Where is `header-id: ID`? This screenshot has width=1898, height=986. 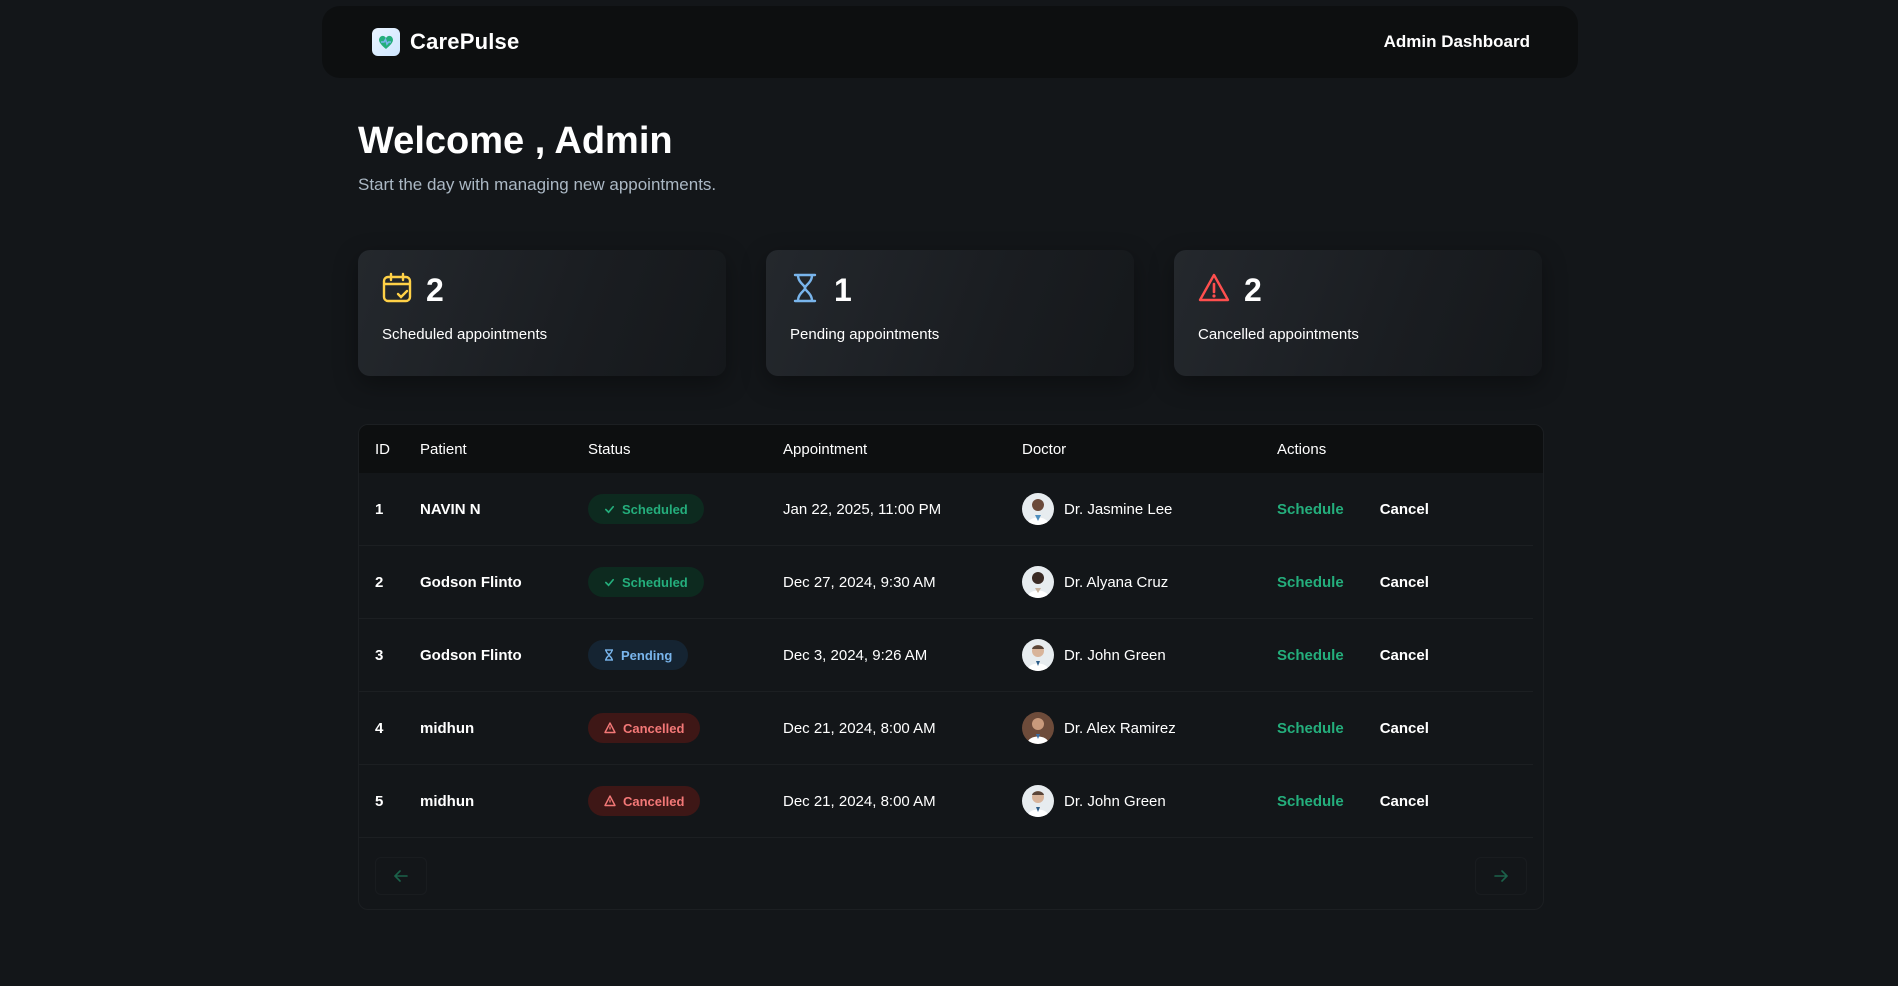 header-id: ID is located at coordinates (382, 449).